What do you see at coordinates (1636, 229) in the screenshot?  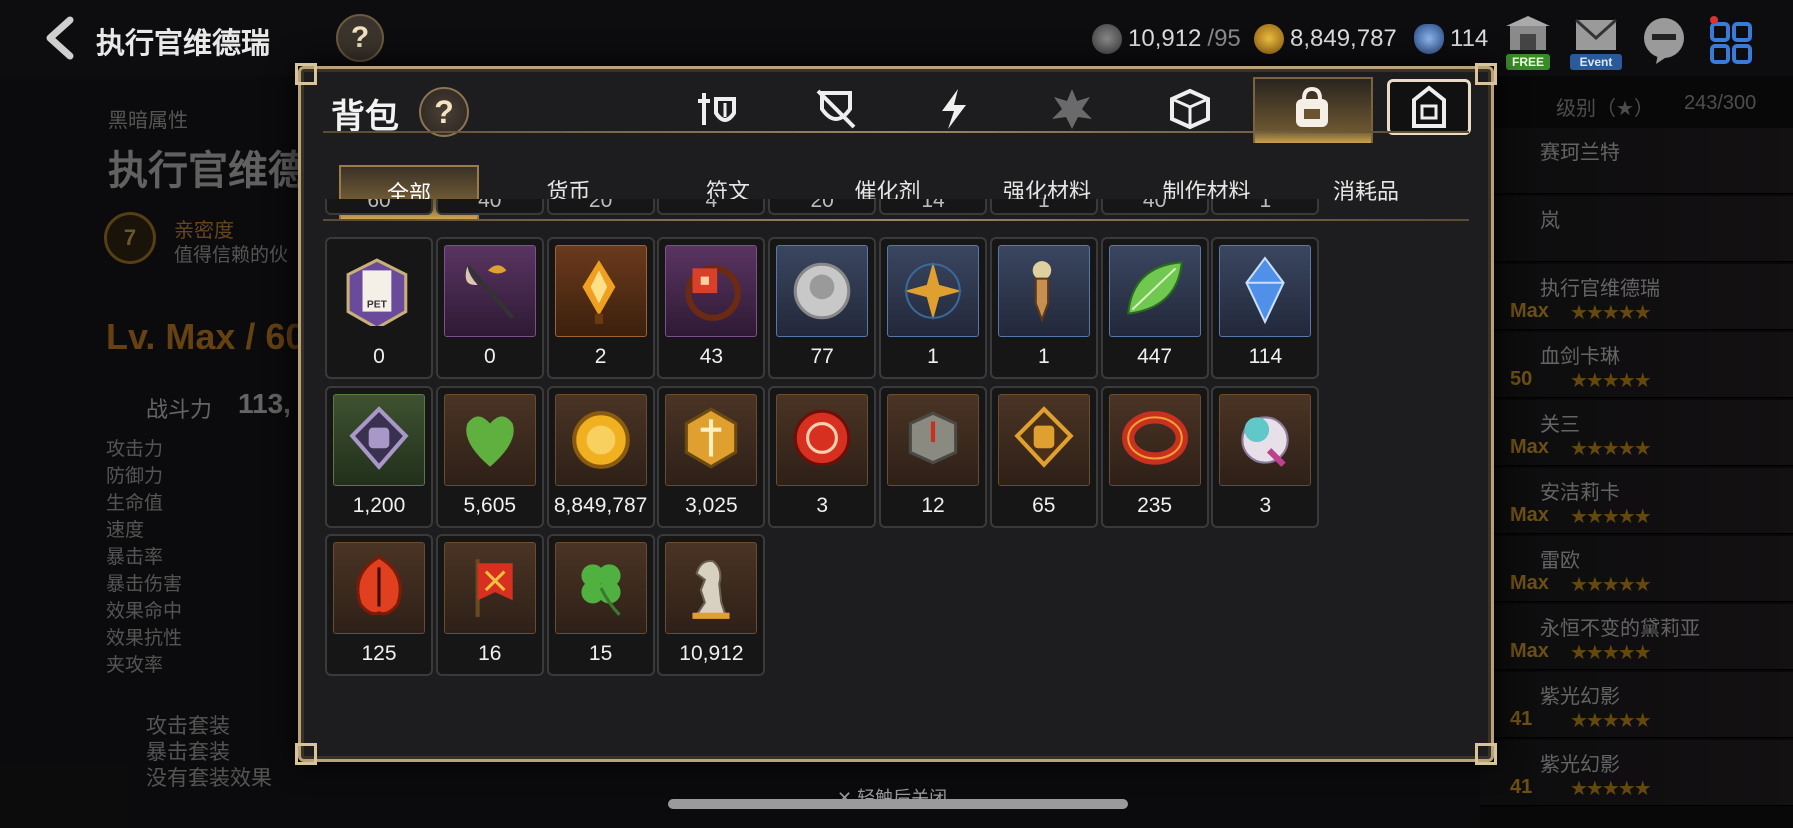 I see `hero-row: 岚` at bounding box center [1636, 229].